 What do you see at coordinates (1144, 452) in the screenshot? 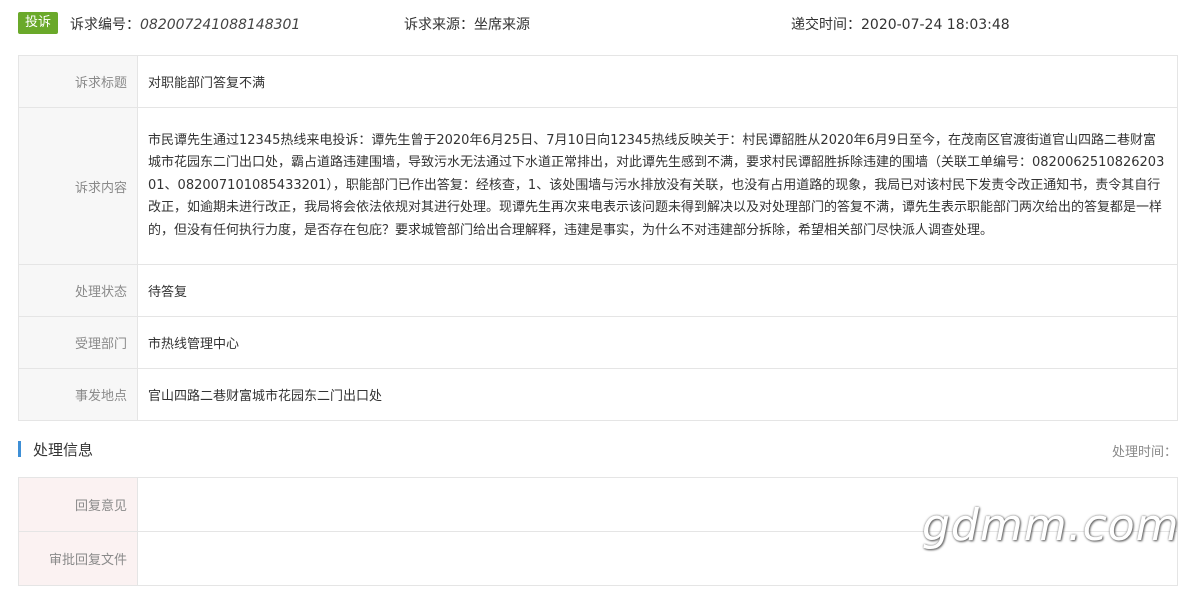
I see `processing-time: 处理时间：` at bounding box center [1144, 452].